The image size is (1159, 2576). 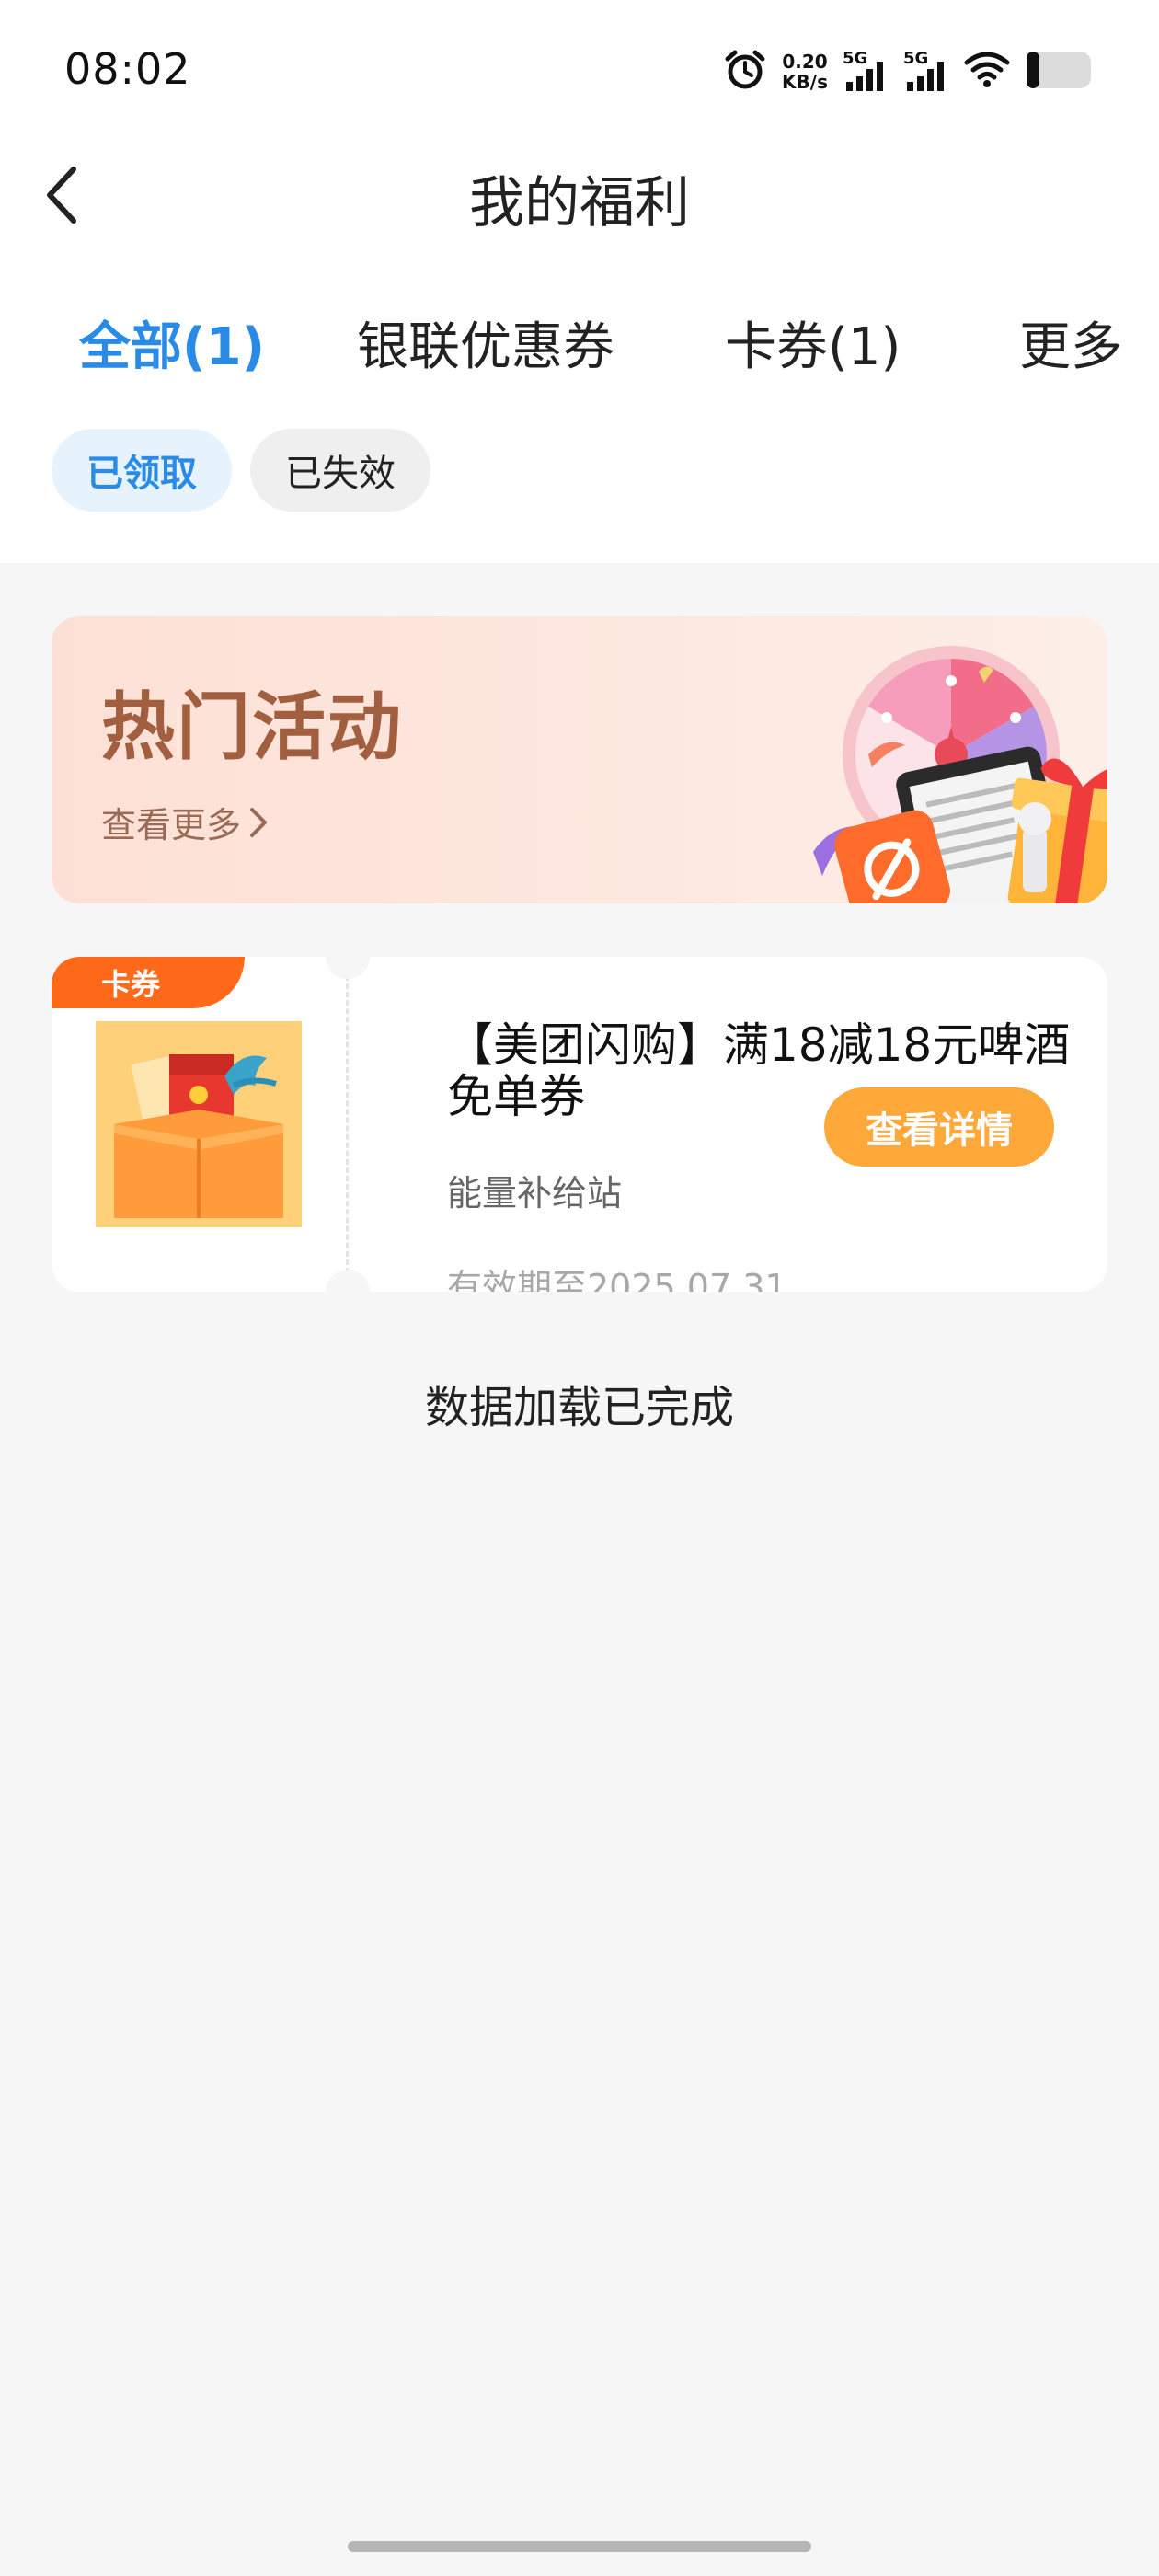 I want to click on alarm-icon, so click(x=745, y=72).